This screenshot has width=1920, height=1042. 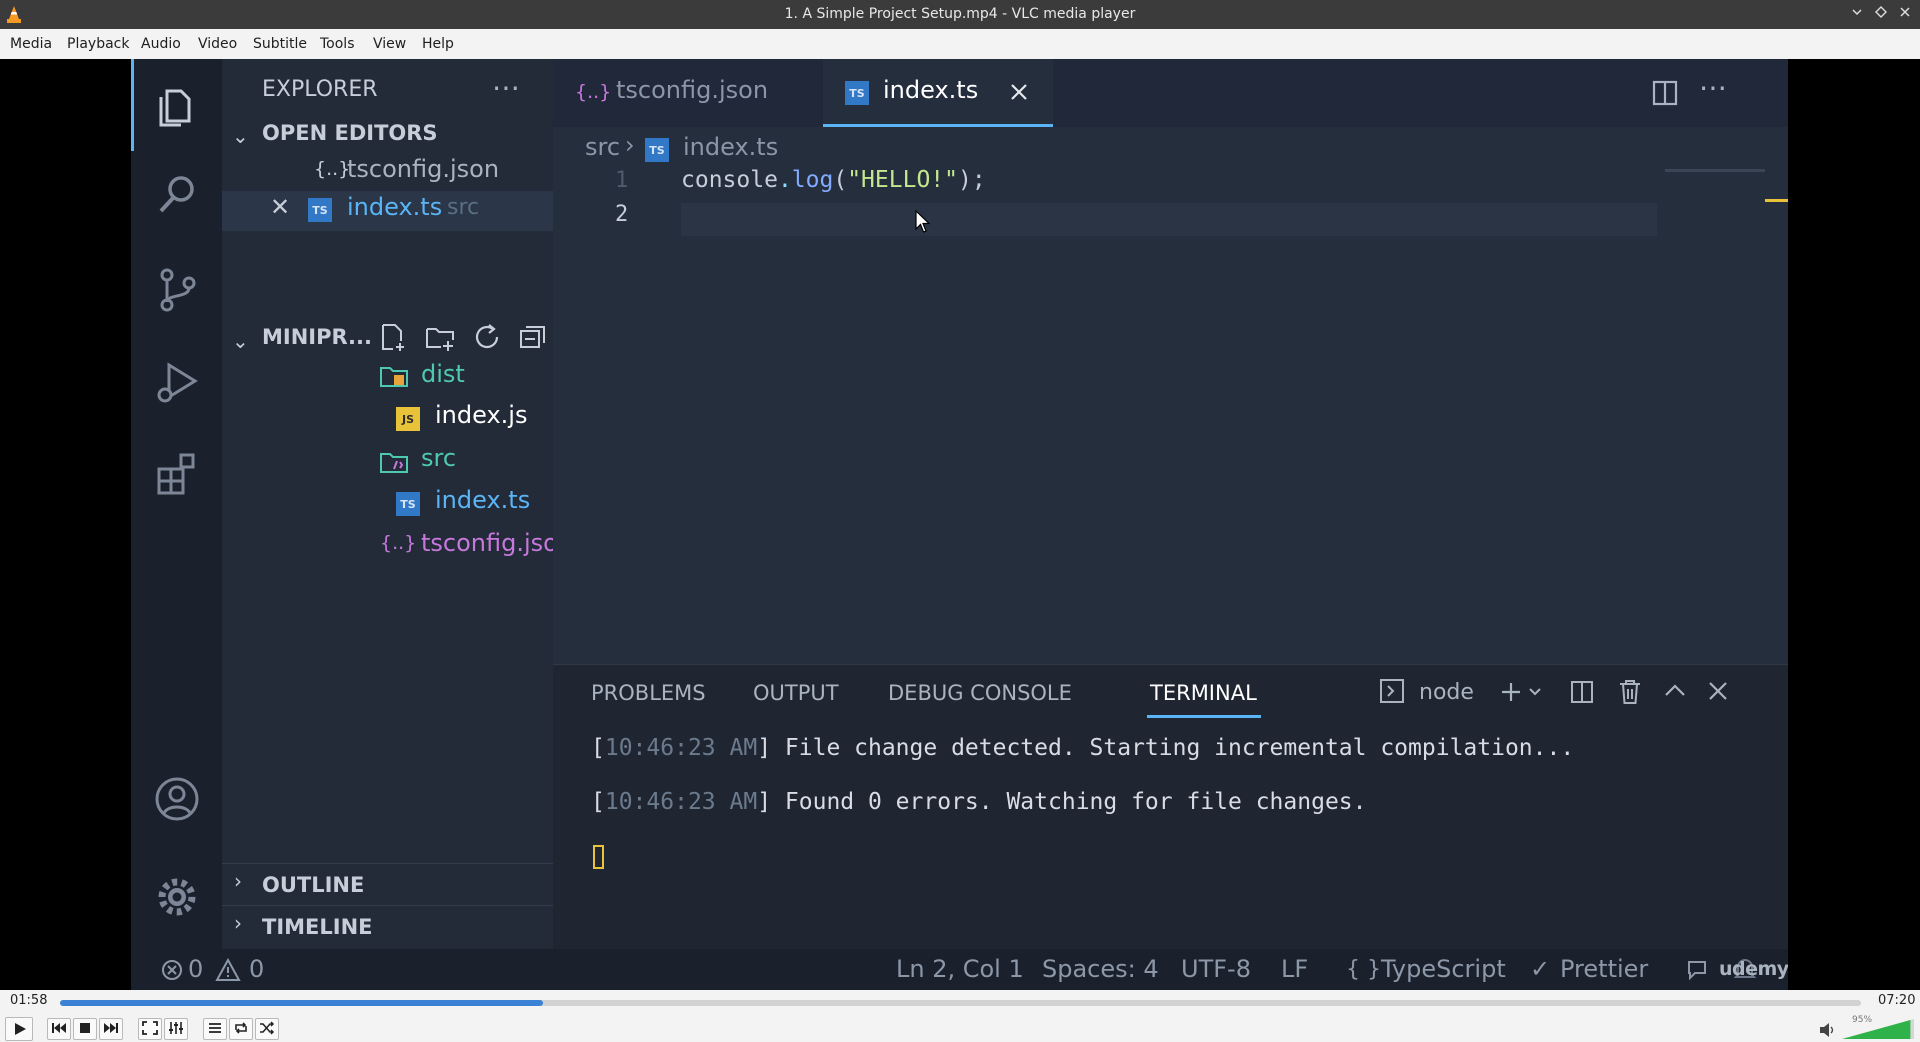 I want to click on terminal-shell-name: node, so click(x=1446, y=692).